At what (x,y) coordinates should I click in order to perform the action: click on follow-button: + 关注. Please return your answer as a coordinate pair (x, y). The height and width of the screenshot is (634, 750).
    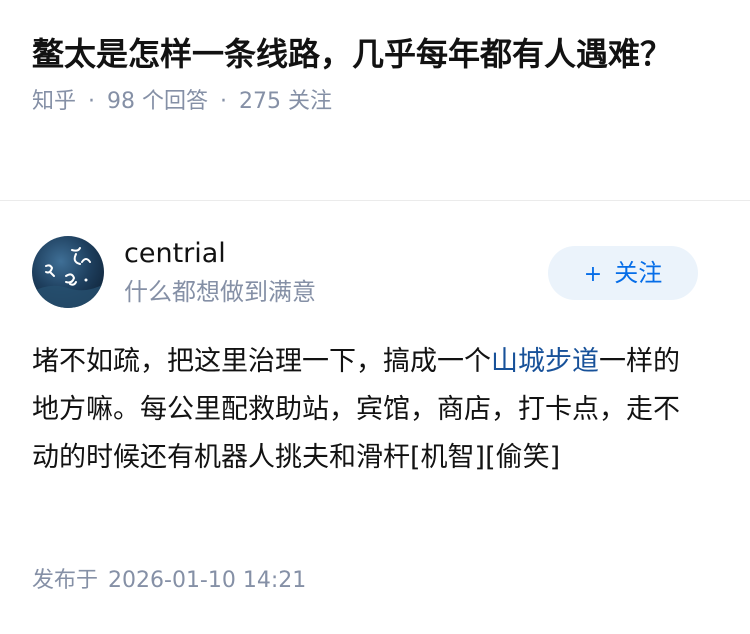
    Looking at the image, I should click on (623, 273).